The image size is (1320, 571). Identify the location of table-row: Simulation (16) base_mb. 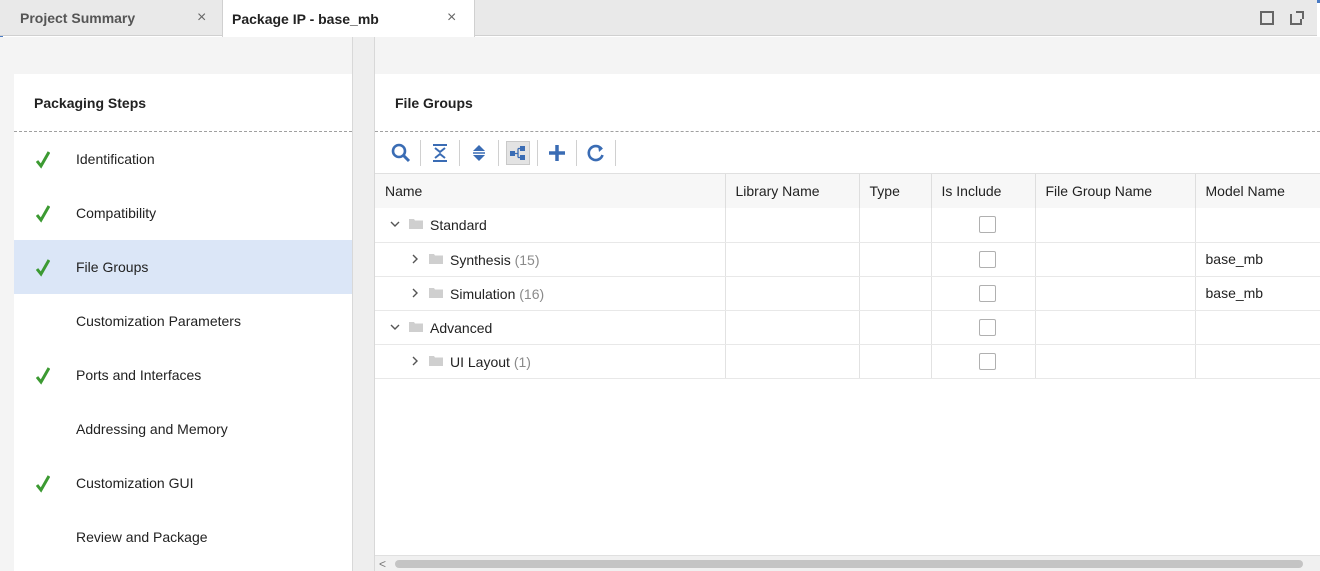
(847, 293).